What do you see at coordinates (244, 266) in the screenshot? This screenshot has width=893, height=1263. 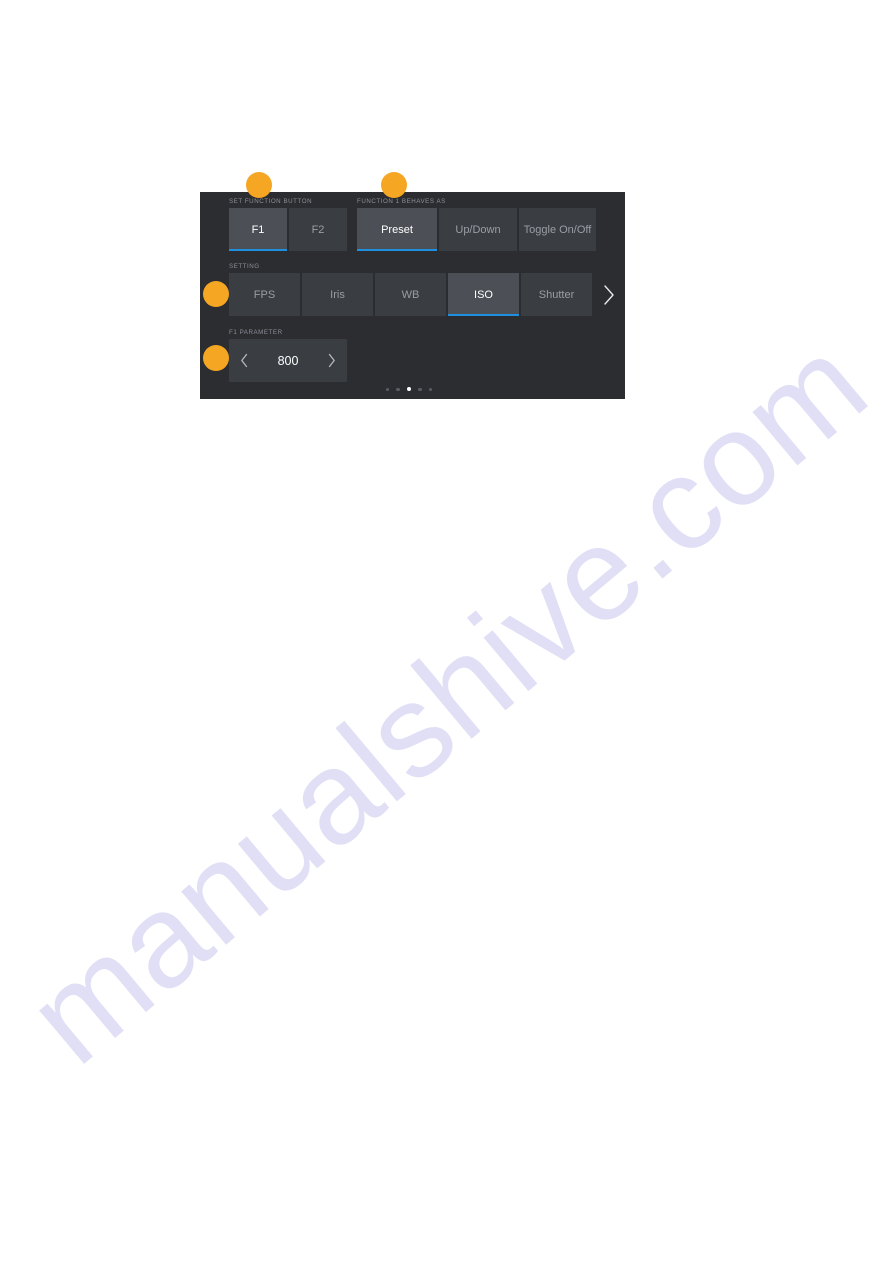 I see `setting-label: SETTING` at bounding box center [244, 266].